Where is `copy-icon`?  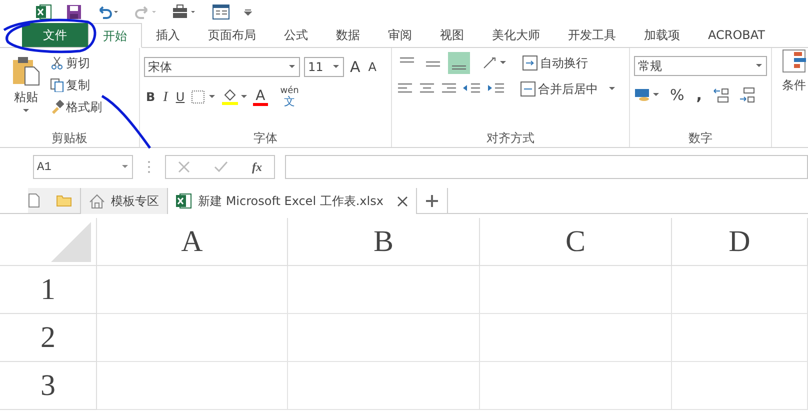 copy-icon is located at coordinates (57, 85).